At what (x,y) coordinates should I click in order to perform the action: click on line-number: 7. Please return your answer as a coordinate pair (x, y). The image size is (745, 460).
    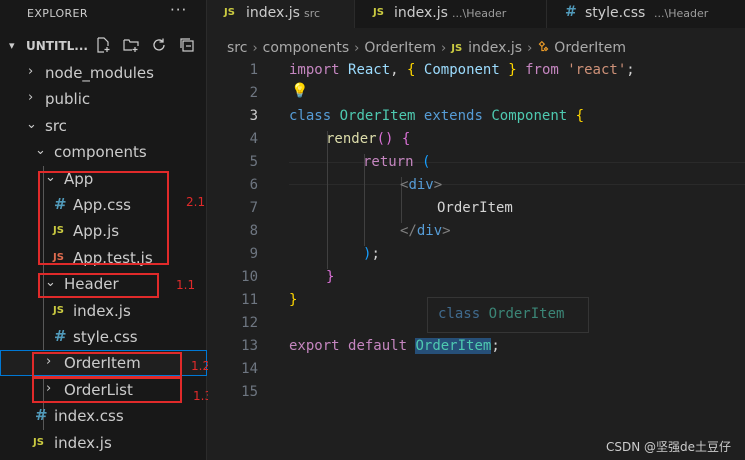
    Looking at the image, I should click on (253, 208).